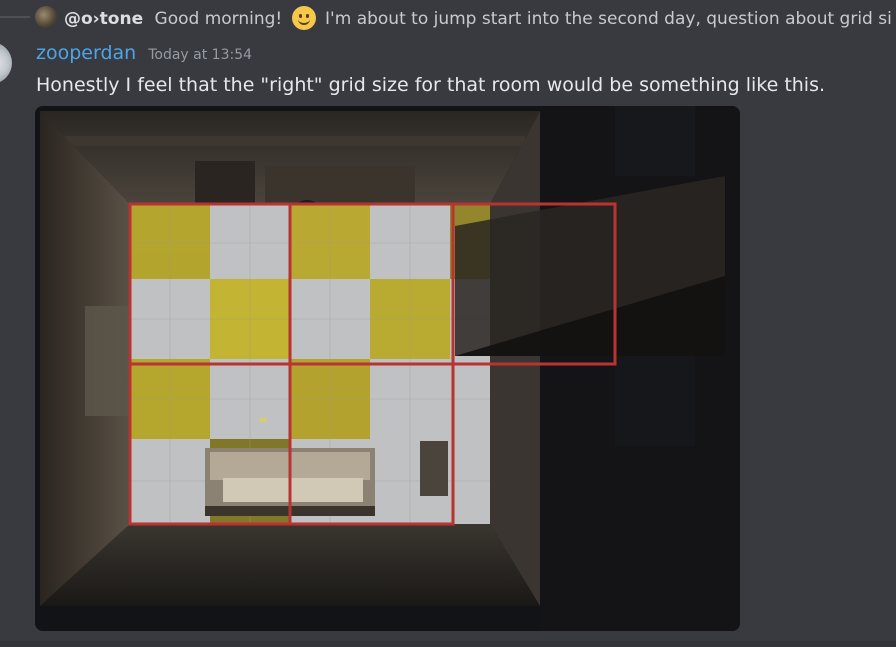 This screenshot has height=647, width=896. What do you see at coordinates (86, 53) in the screenshot?
I see `username: zooperdan` at bounding box center [86, 53].